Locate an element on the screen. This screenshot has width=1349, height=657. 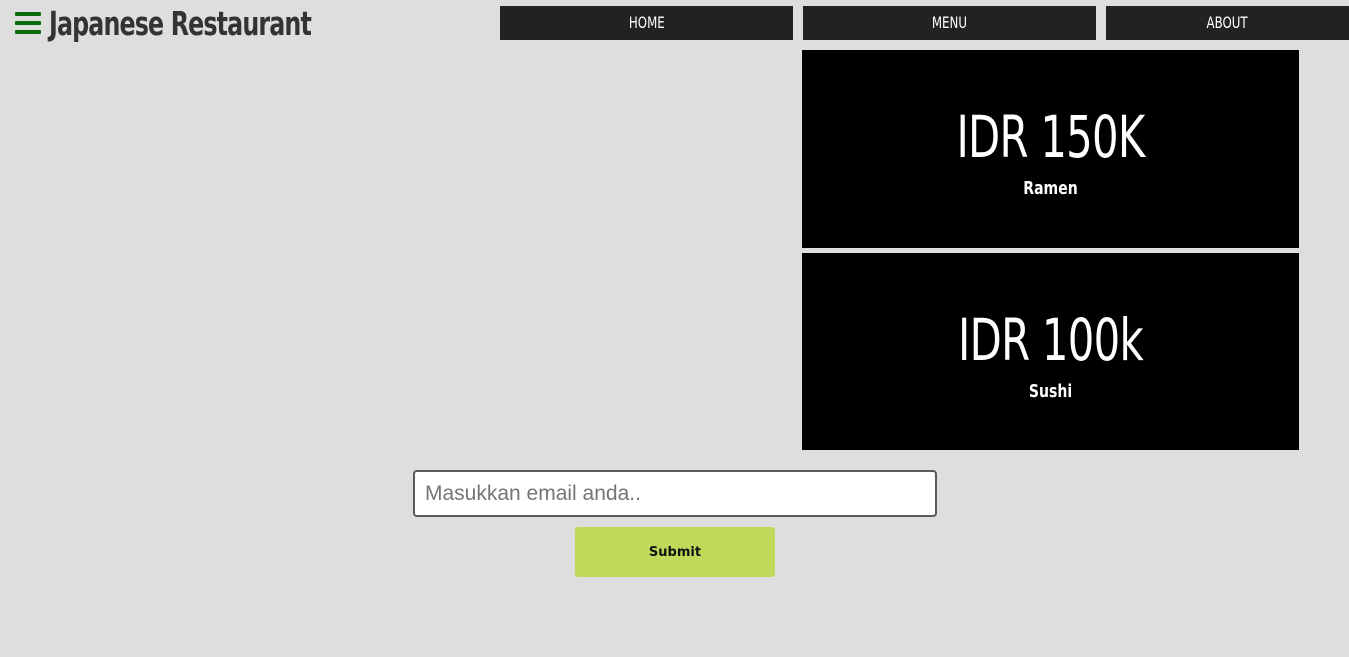
nav-menu-button: MENU is located at coordinates (949, 23).